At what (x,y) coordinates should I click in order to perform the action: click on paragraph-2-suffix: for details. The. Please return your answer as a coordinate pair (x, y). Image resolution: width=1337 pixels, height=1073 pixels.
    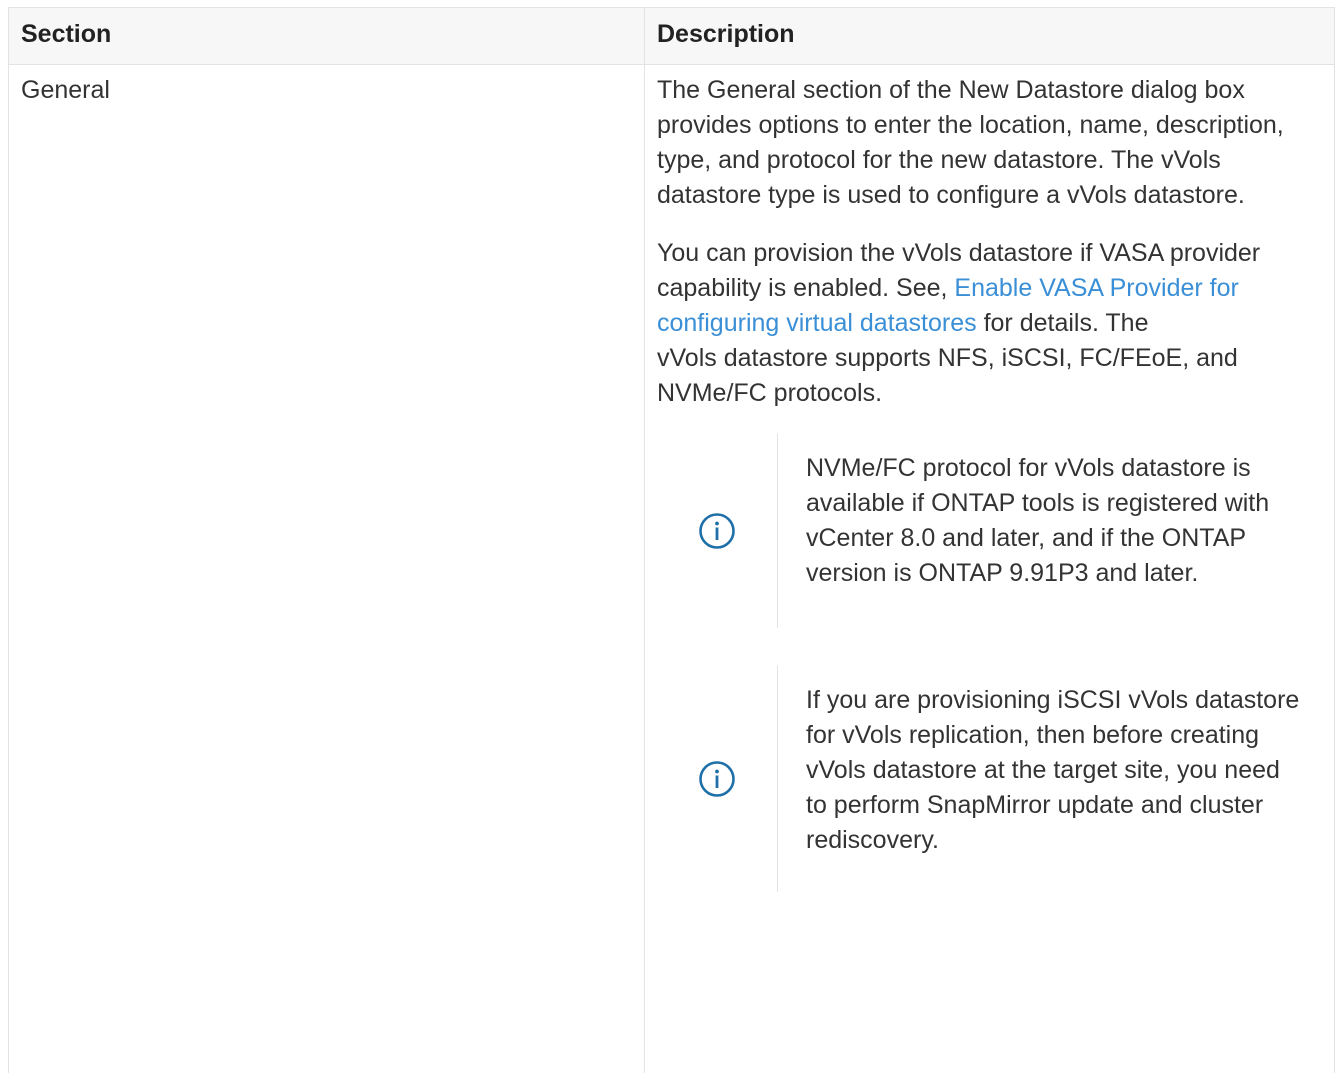
    Looking at the image, I should click on (1063, 323).